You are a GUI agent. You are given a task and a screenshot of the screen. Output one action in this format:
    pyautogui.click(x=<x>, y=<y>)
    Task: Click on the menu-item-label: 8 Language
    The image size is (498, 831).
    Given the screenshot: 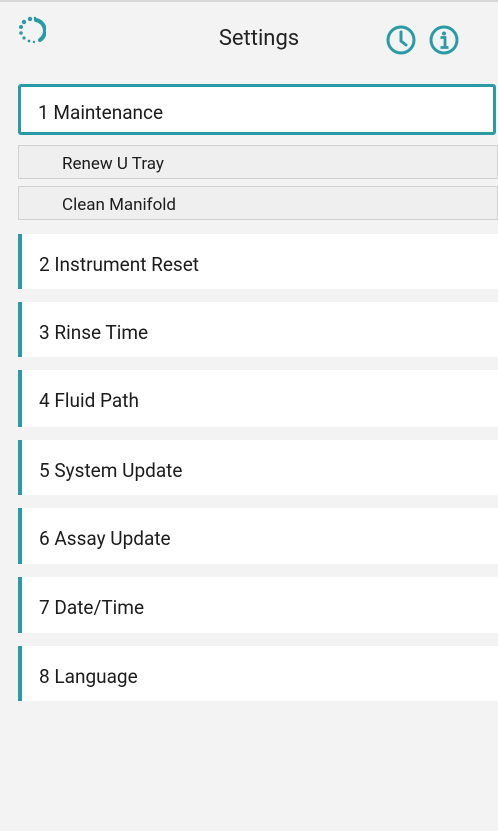 What is the action you would take?
    pyautogui.click(x=88, y=676)
    